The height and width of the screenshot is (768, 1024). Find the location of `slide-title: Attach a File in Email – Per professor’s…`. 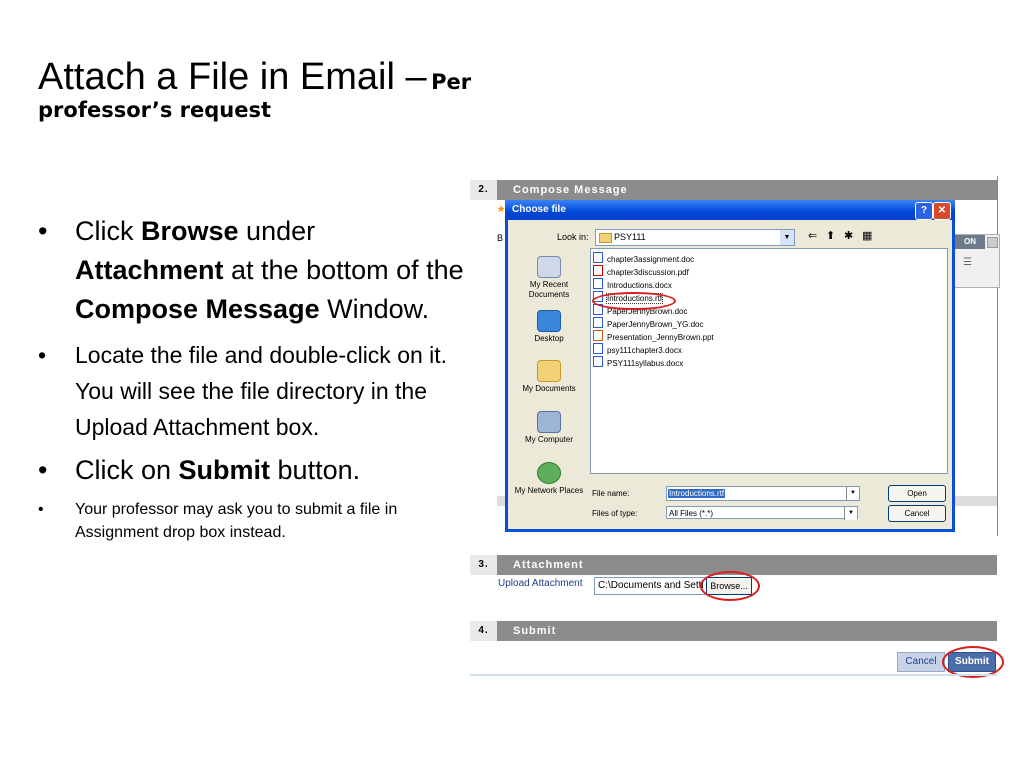

slide-title: Attach a File in Email – Per professor’s… is located at coordinates (318, 89).